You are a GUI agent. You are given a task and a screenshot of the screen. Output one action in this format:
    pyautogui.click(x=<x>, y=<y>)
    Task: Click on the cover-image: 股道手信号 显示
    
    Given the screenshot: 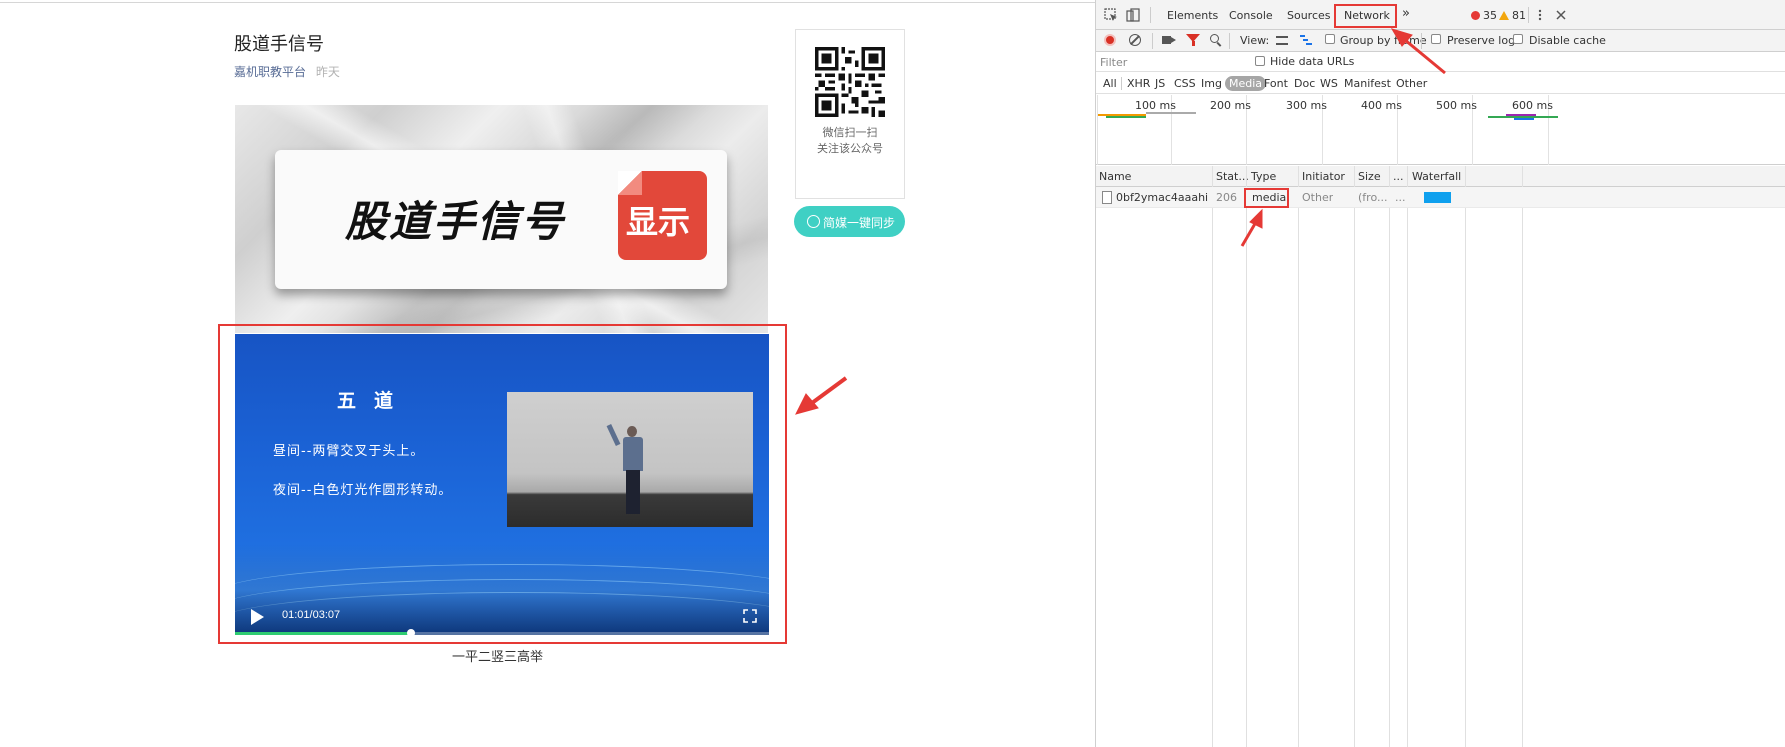 What is the action you would take?
    pyautogui.click(x=501, y=219)
    